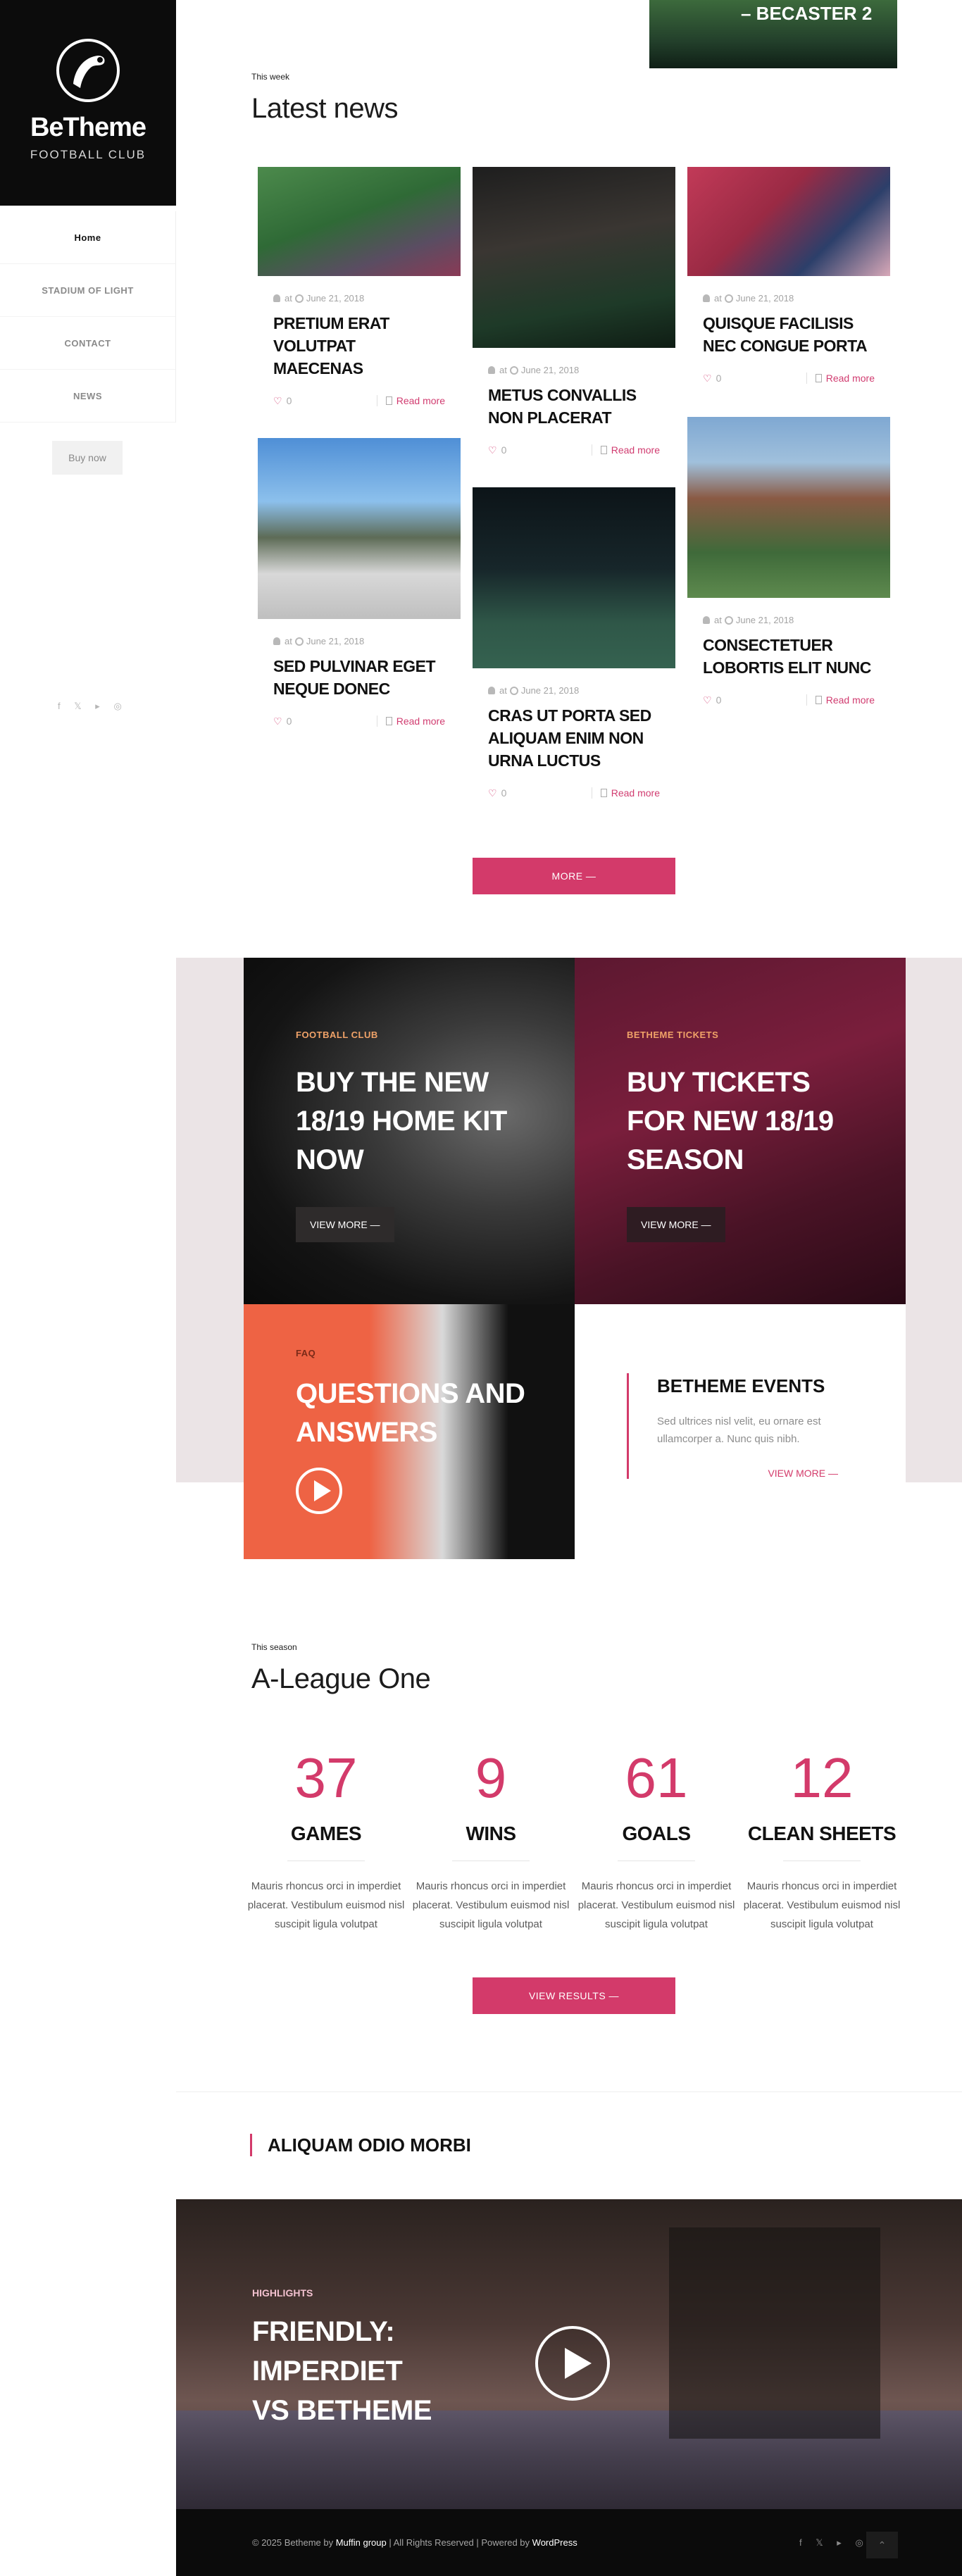 Image resolution: width=962 pixels, height=2576 pixels. I want to click on events-title: BETHEME EVENTS, so click(741, 1385).